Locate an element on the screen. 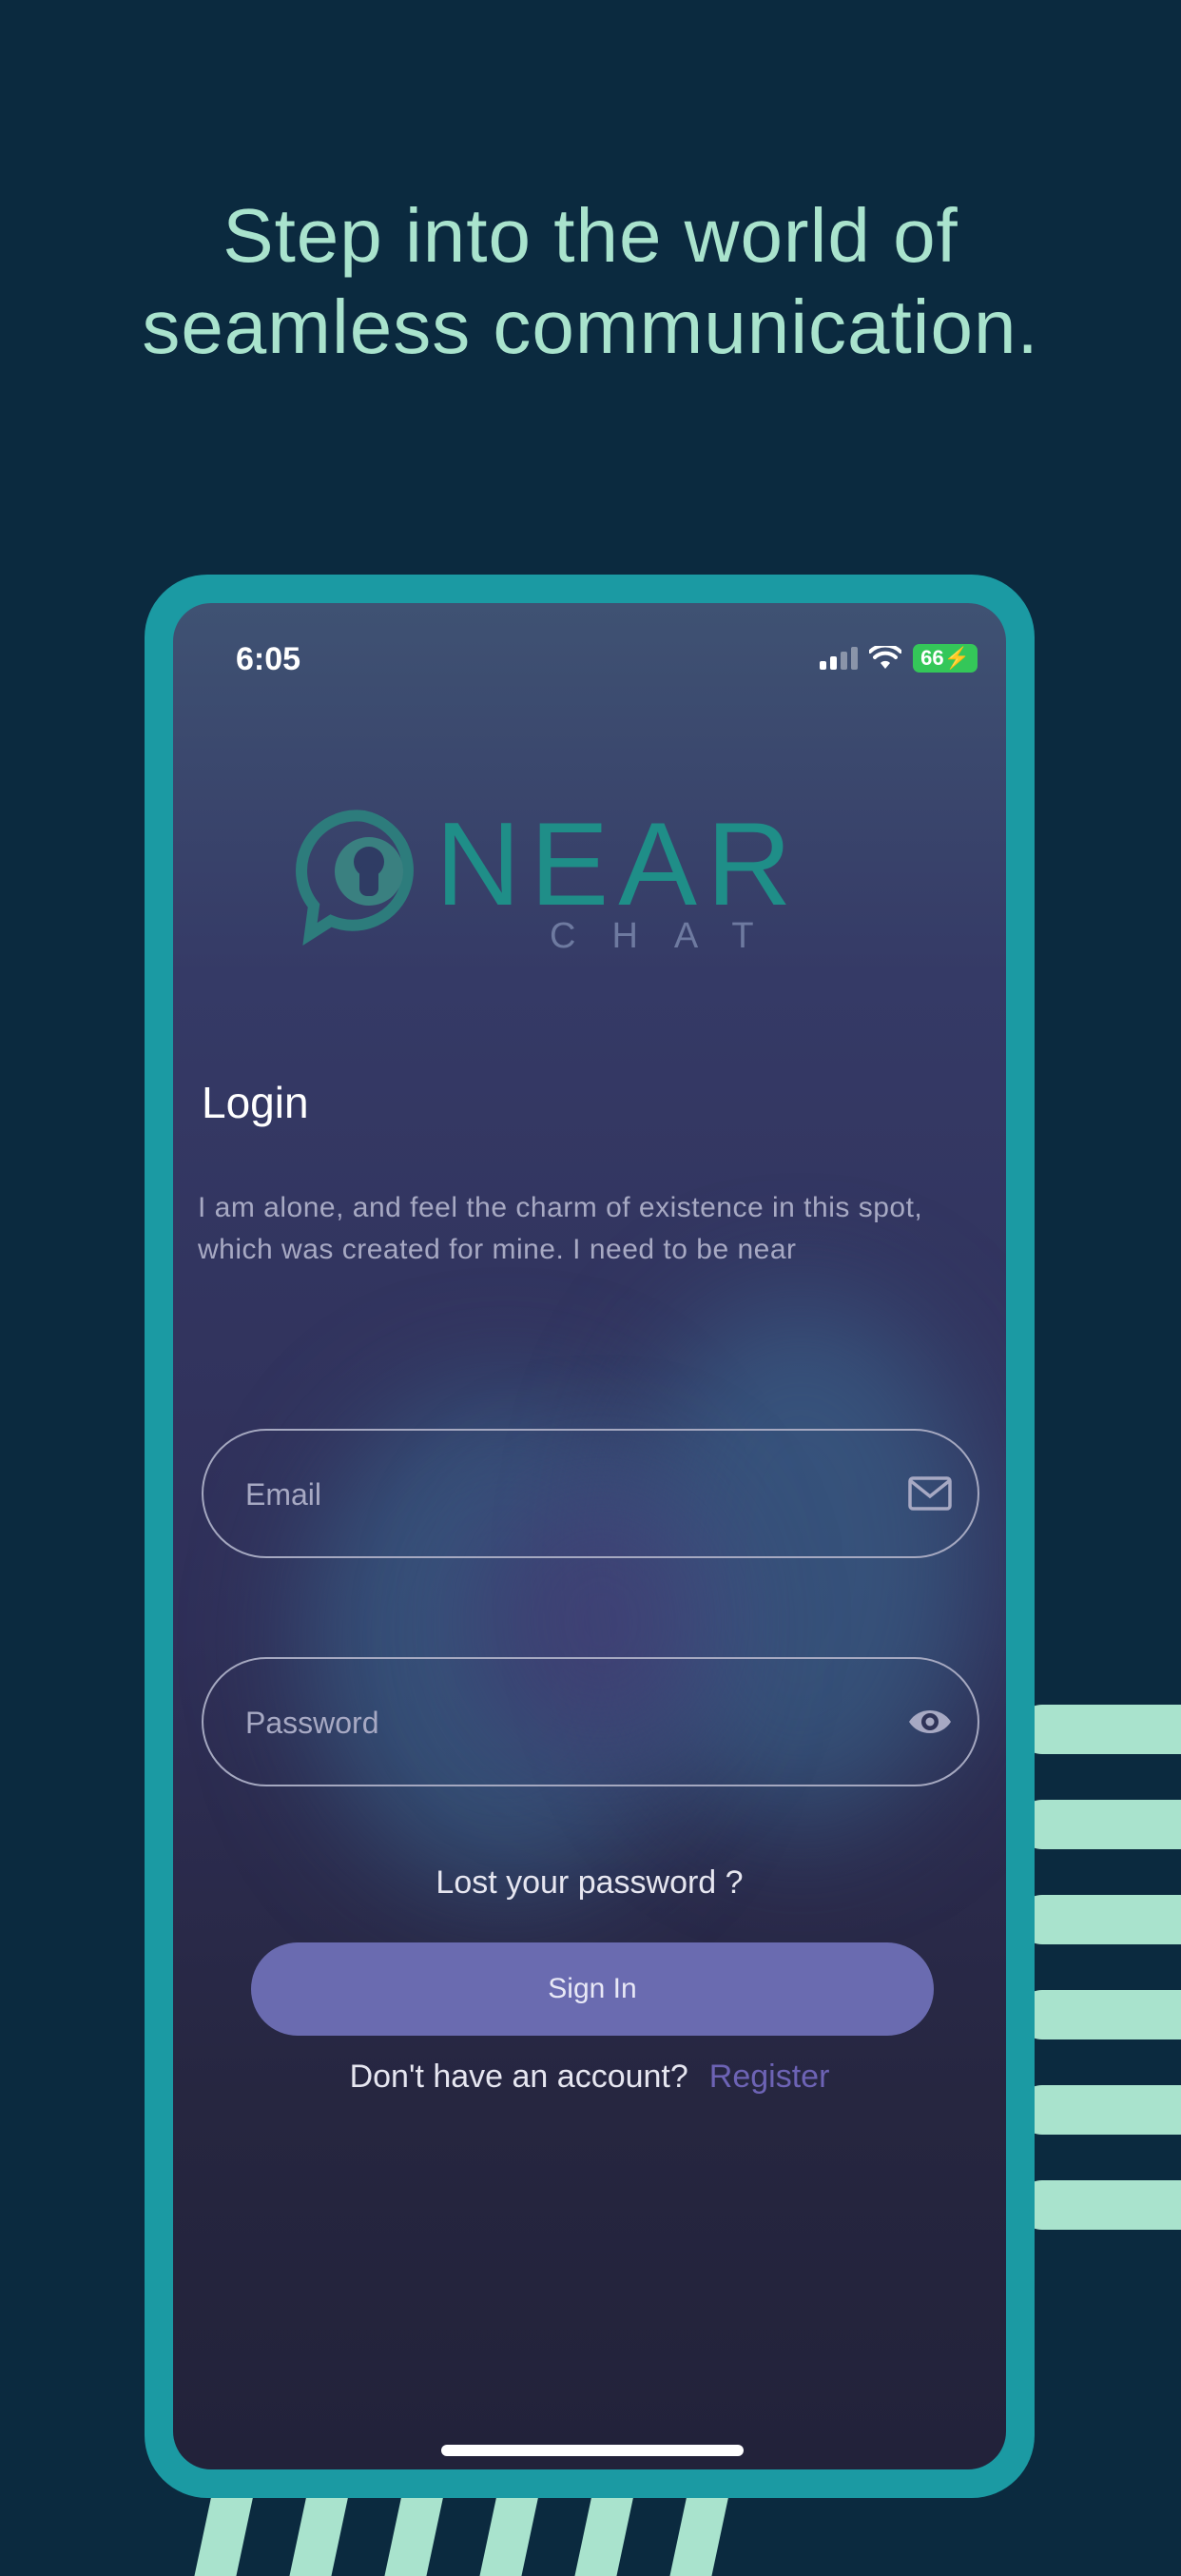 This screenshot has height=2576, width=1181. email-field is located at coordinates (590, 1494).